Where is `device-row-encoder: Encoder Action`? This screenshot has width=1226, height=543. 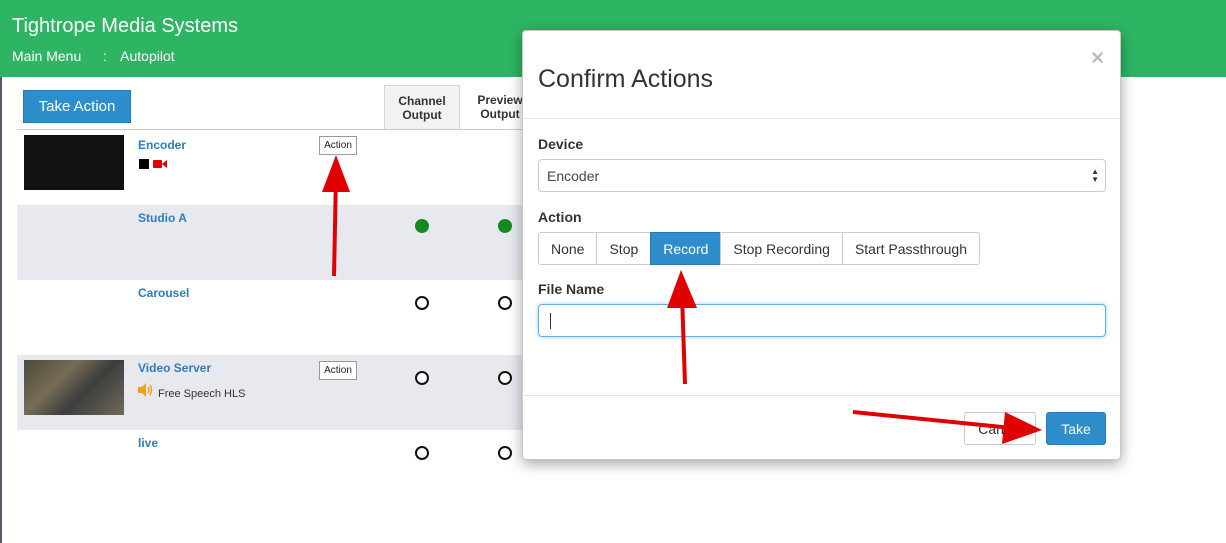 device-row-encoder: Encoder Action is located at coordinates (277, 167).